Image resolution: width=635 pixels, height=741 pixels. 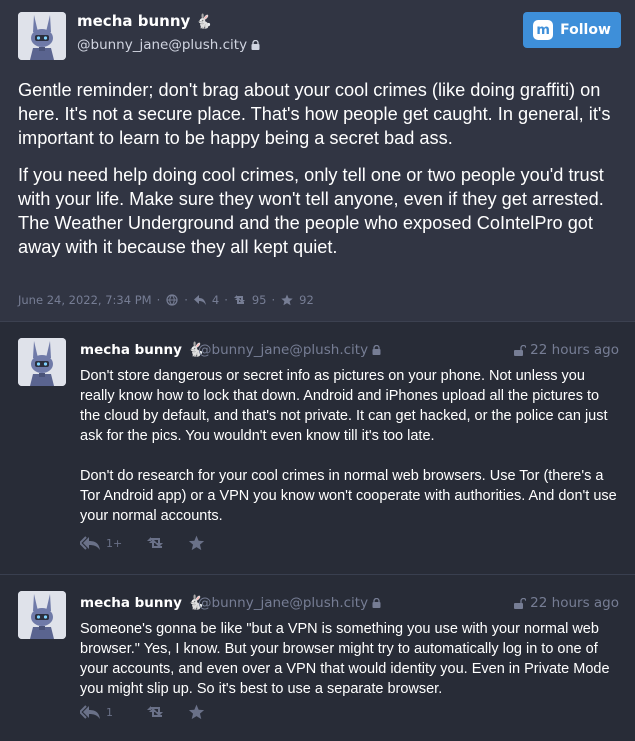 What do you see at coordinates (259, 300) in the screenshot?
I see `boost-count: 95` at bounding box center [259, 300].